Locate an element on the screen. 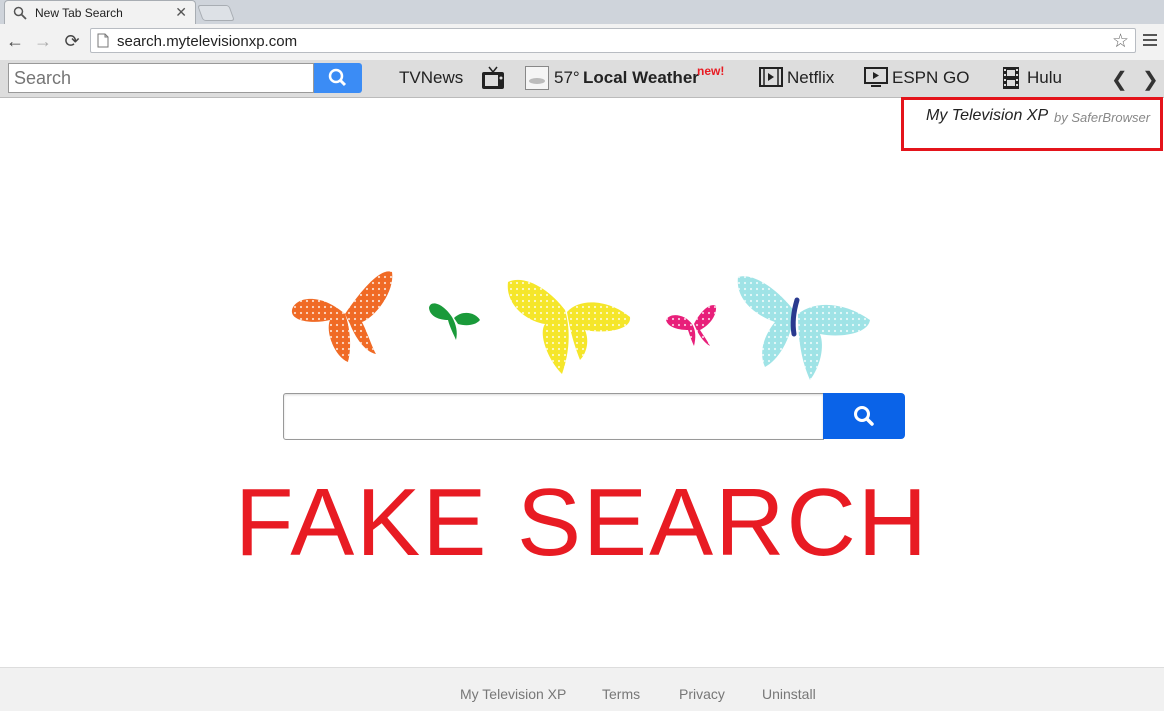  butterfly-yellow is located at coordinates (569, 326).